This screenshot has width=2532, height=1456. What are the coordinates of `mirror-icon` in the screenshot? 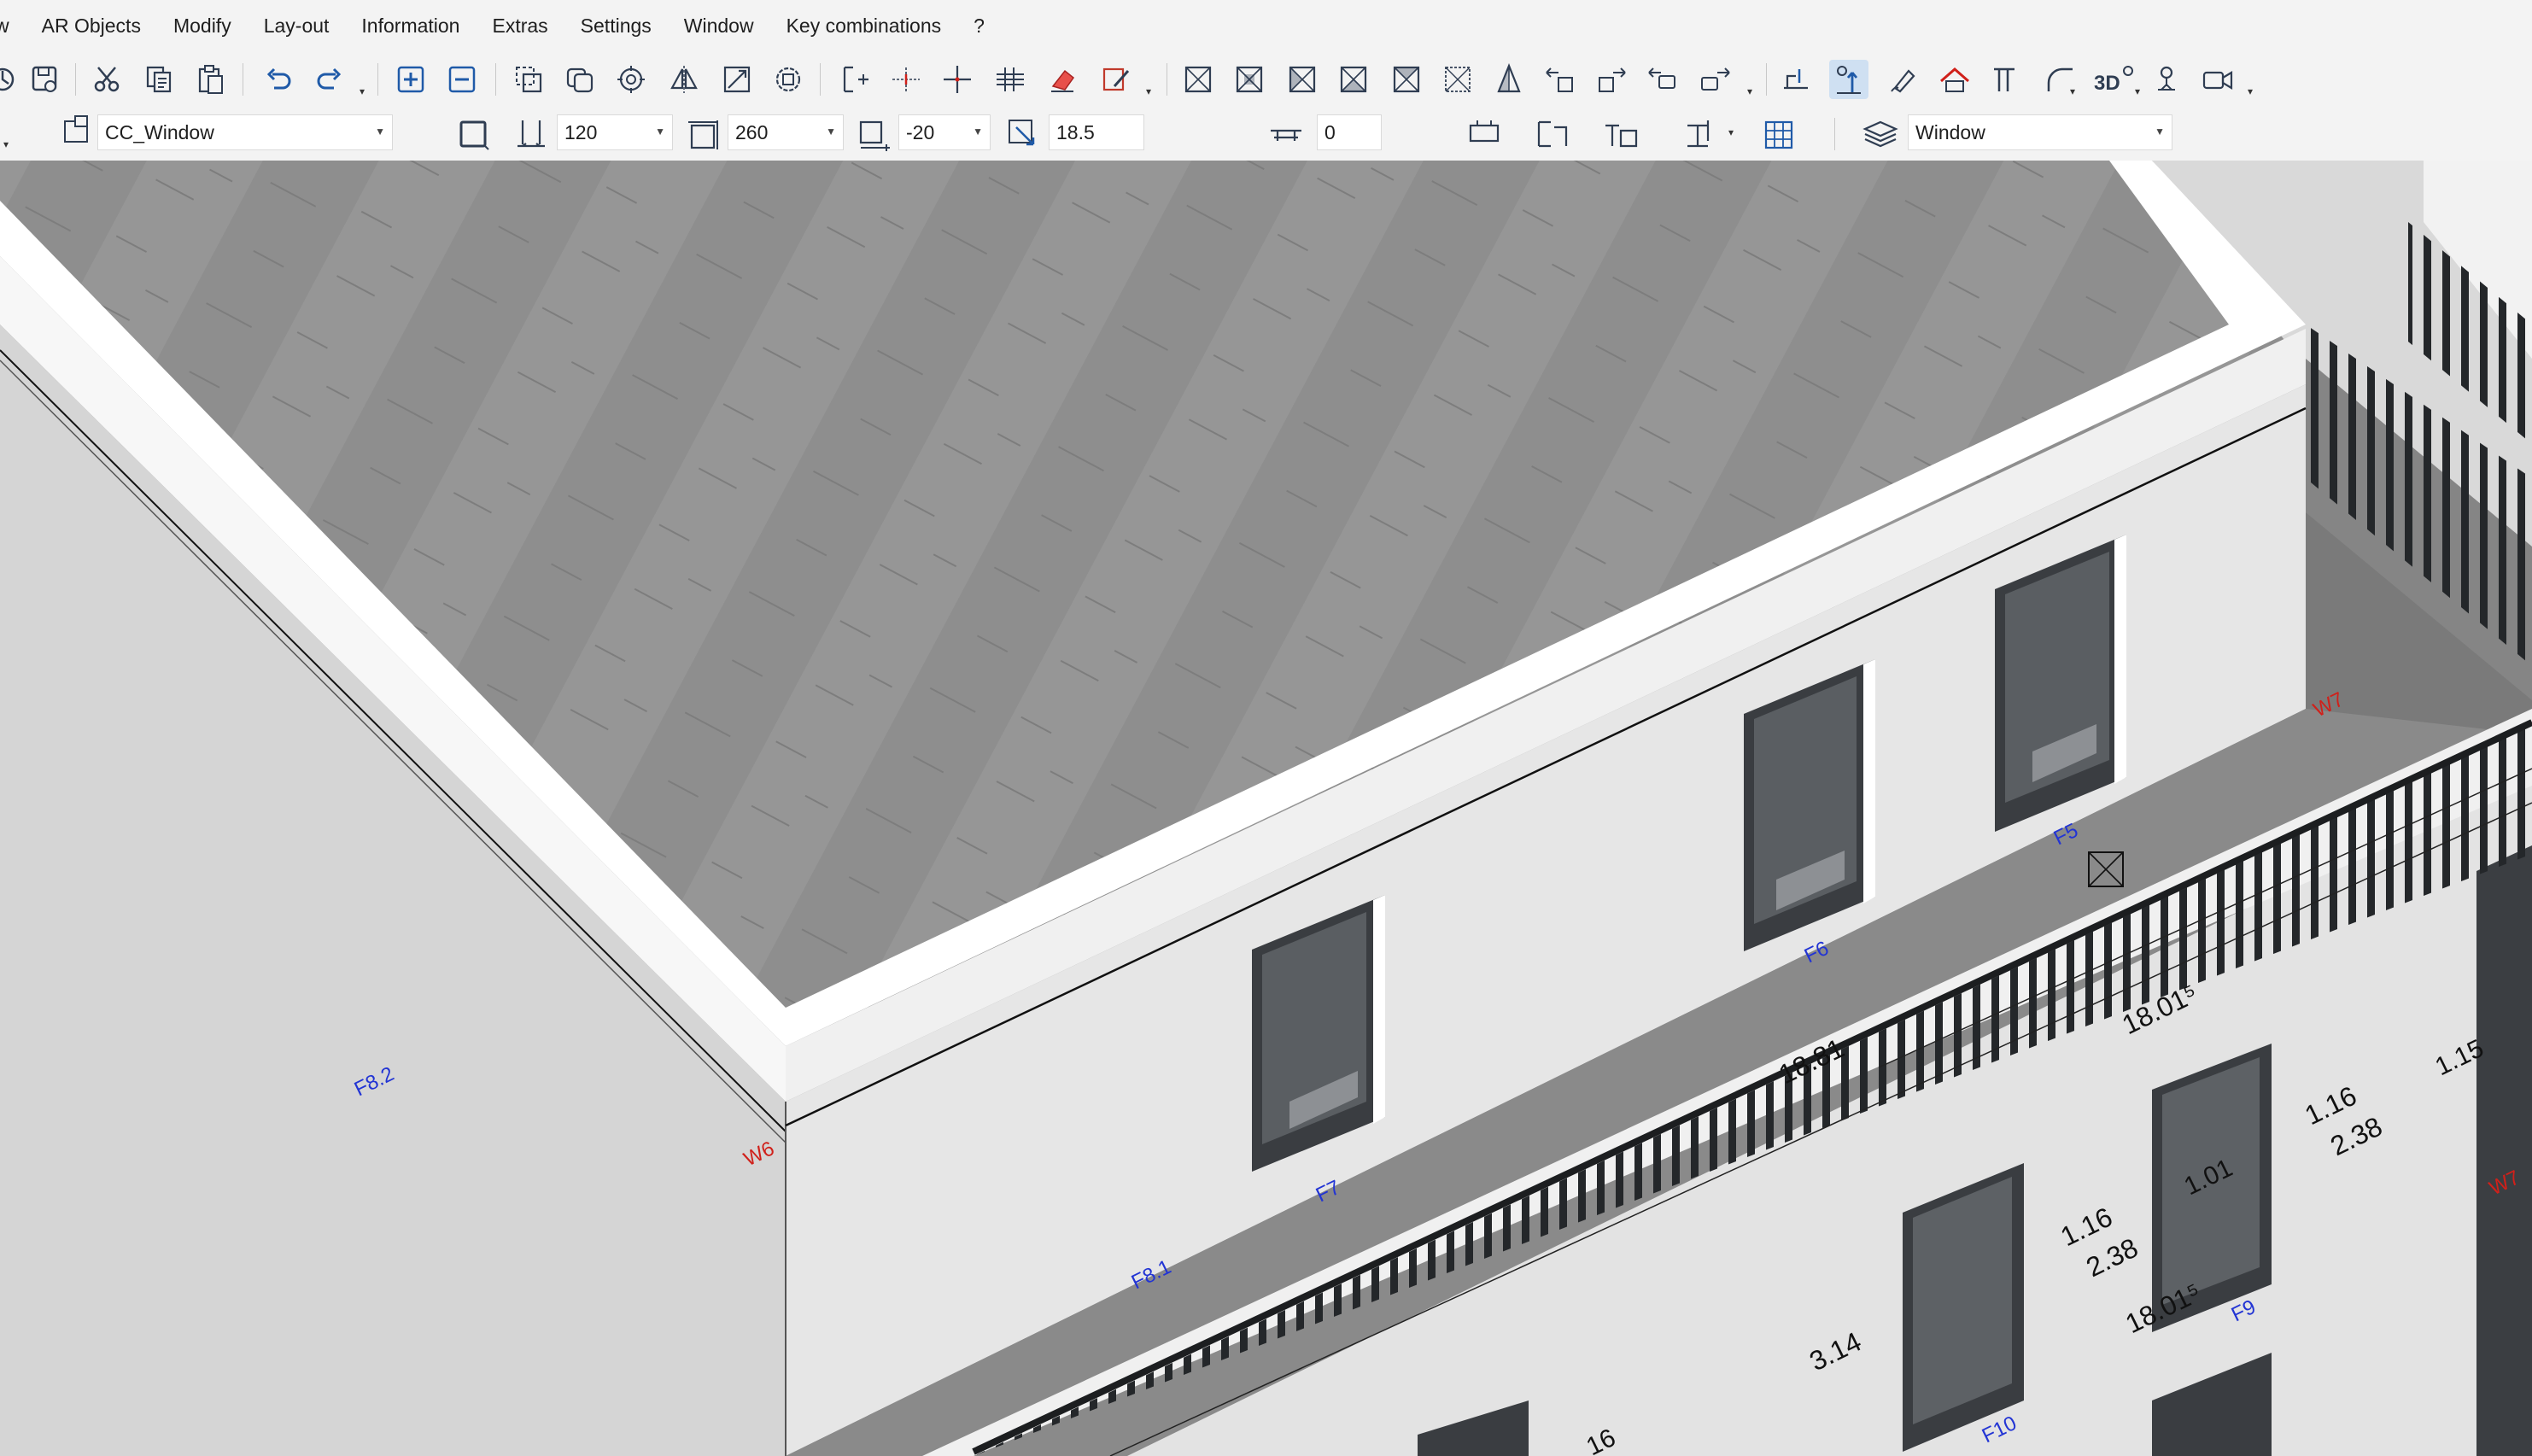 It's located at (684, 79).